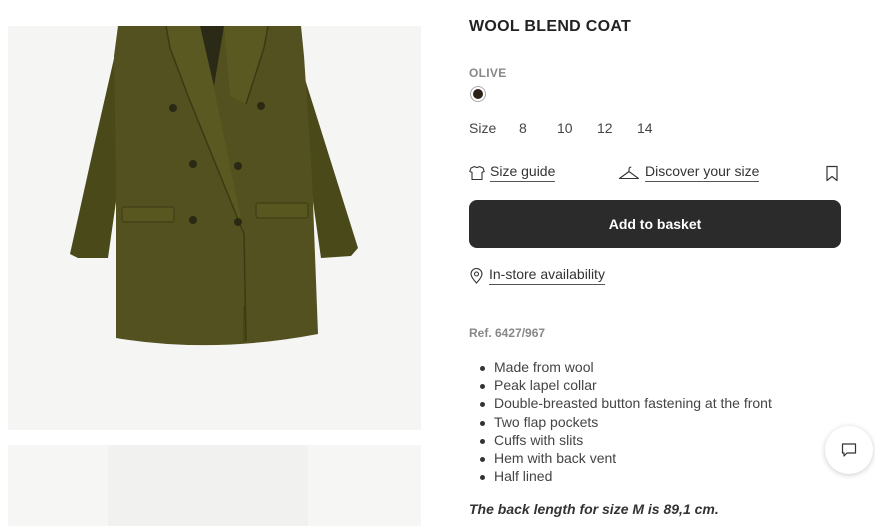  What do you see at coordinates (477, 172) in the screenshot?
I see `tshirt-icon` at bounding box center [477, 172].